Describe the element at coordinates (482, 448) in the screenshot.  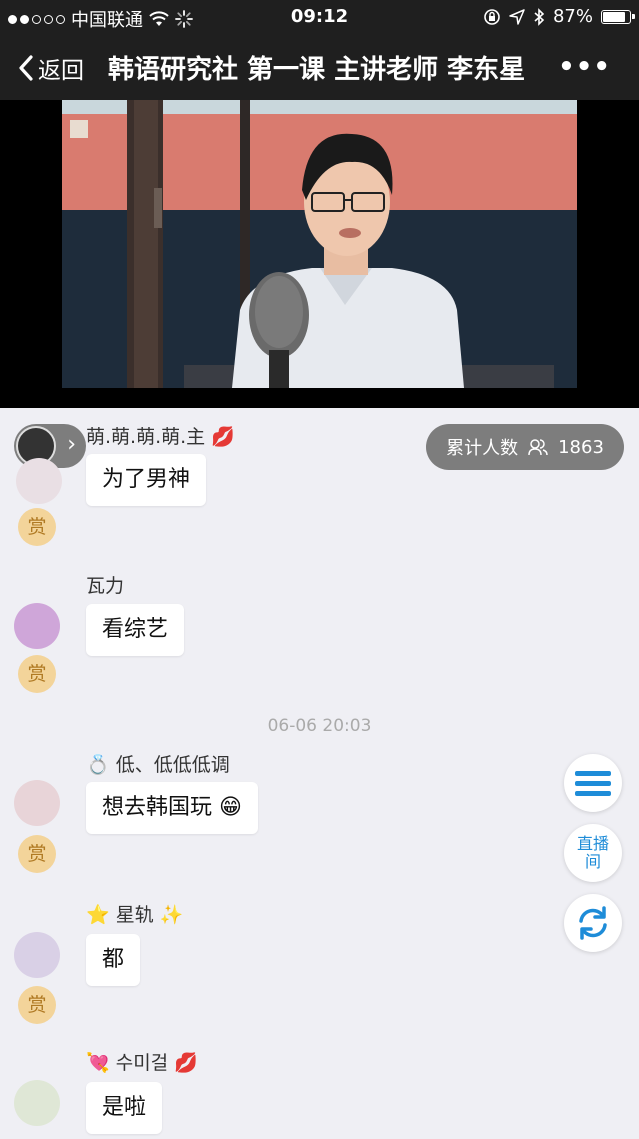
I see `viewer-count-label: 累计人数` at that location.